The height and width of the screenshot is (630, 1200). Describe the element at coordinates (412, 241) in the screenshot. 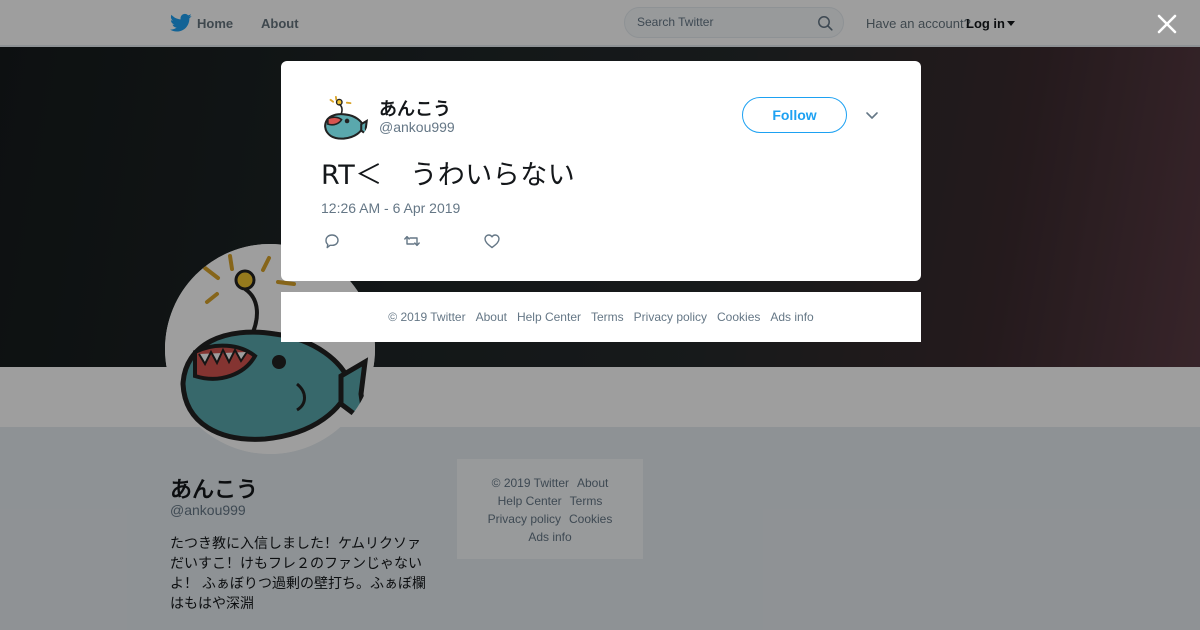

I see `retweet-icon` at that location.